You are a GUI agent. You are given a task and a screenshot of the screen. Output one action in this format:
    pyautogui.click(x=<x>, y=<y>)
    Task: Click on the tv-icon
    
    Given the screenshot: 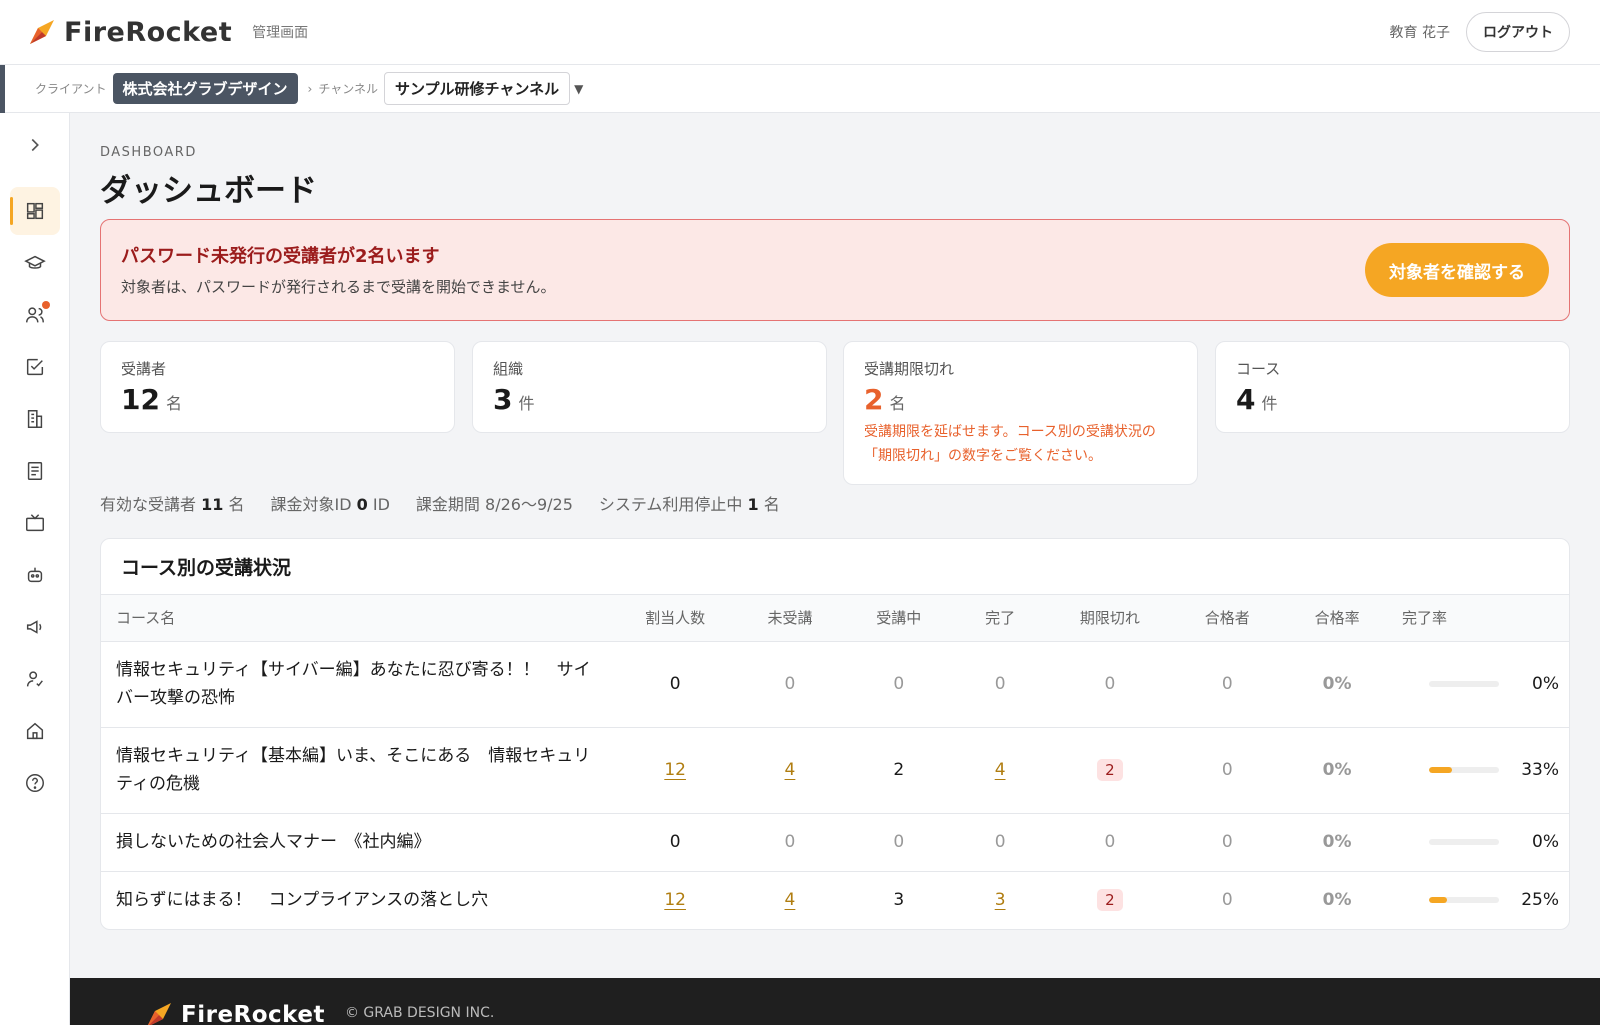 What is the action you would take?
    pyautogui.click(x=35, y=523)
    